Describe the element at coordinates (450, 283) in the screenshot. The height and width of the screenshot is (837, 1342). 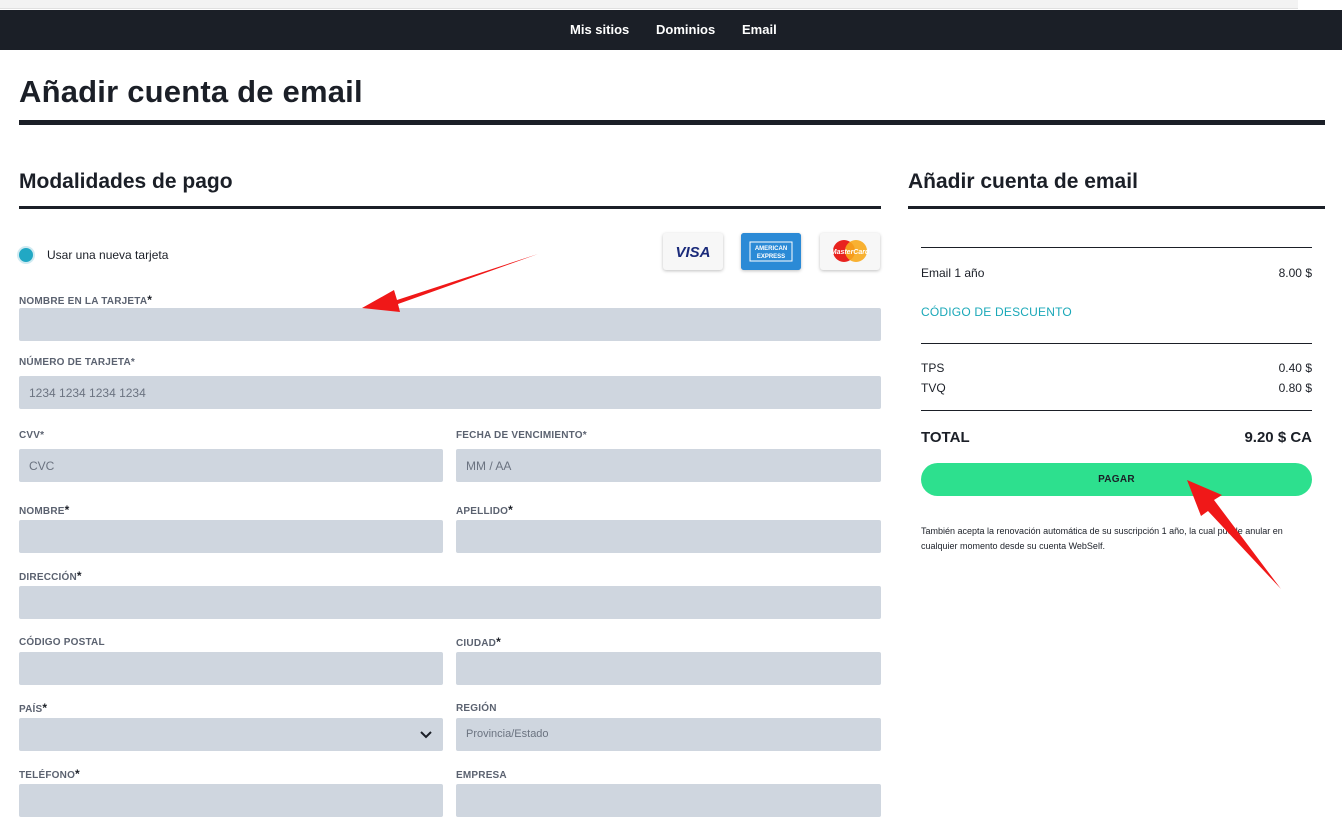
I see `annotation-arrow` at that location.